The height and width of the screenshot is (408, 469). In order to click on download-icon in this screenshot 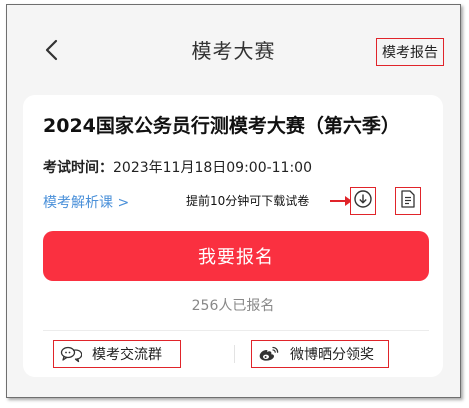, I will do `click(363, 201)`.